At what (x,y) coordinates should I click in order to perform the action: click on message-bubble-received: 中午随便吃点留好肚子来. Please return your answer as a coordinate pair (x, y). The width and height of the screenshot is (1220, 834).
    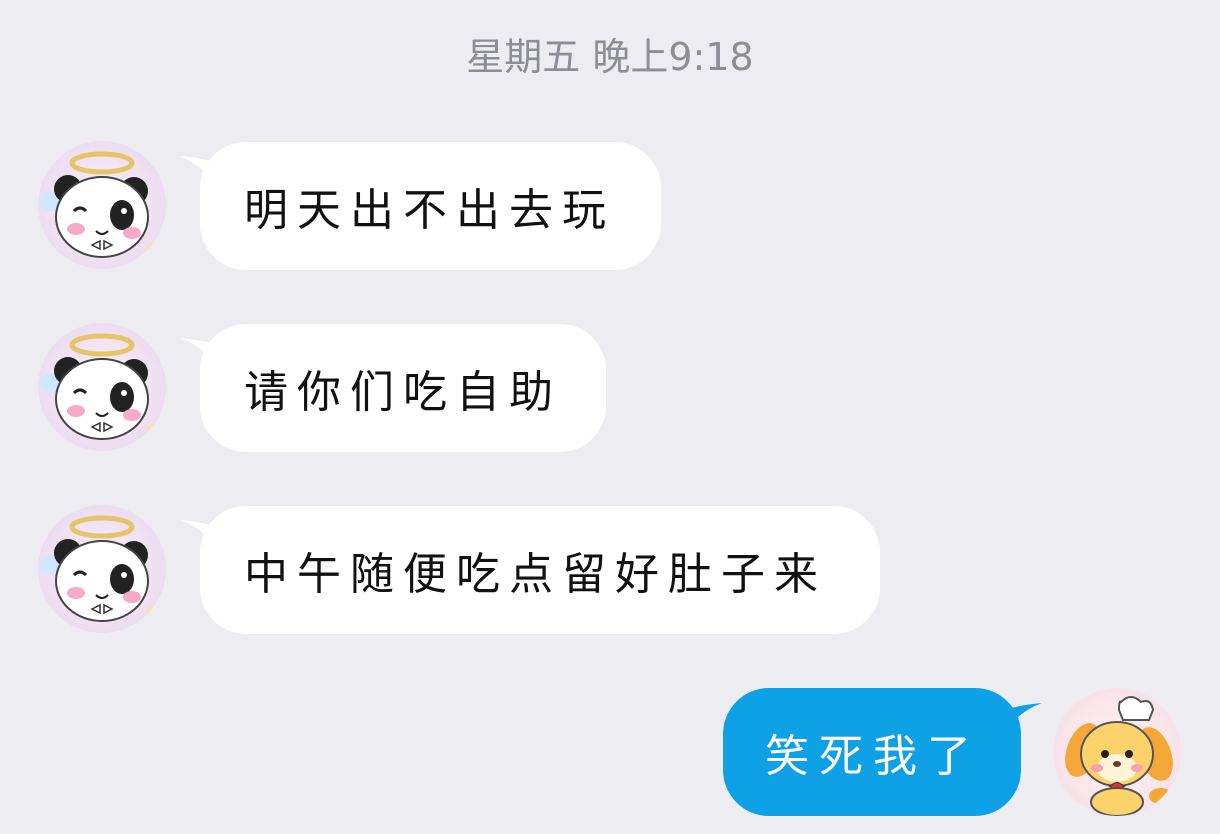
    Looking at the image, I should click on (540, 570).